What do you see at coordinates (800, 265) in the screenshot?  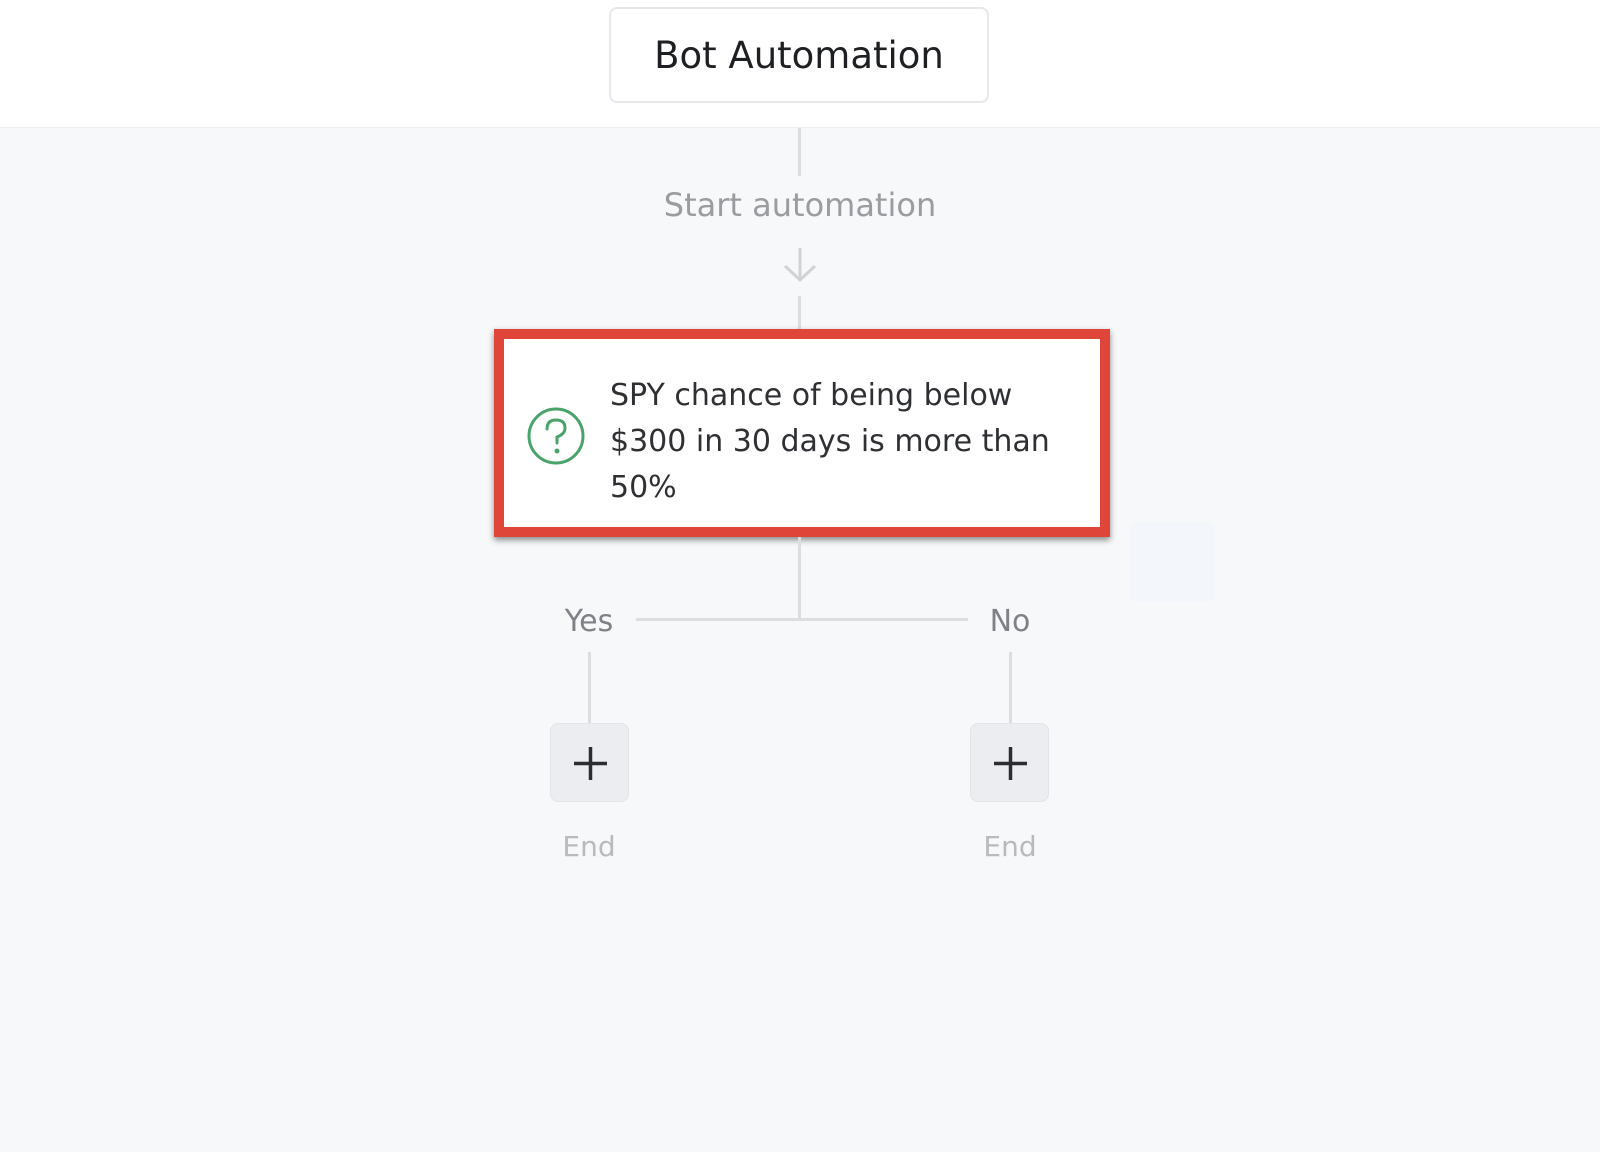 I see `arrow-down-icon` at bounding box center [800, 265].